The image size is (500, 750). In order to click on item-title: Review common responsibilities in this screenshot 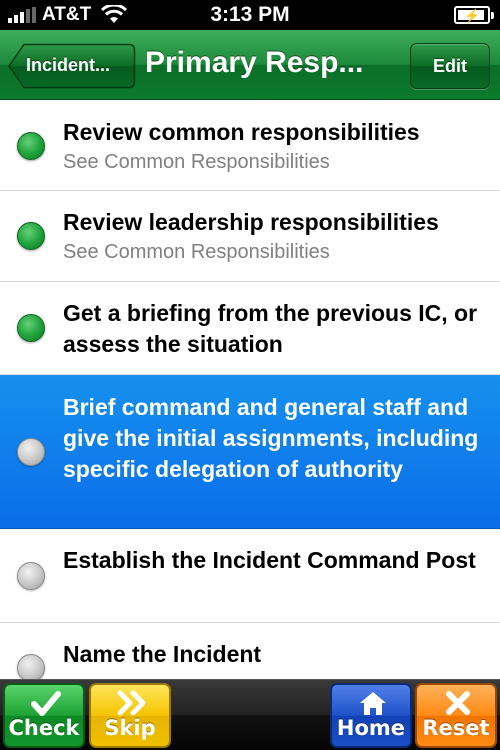, I will do `click(241, 132)`.